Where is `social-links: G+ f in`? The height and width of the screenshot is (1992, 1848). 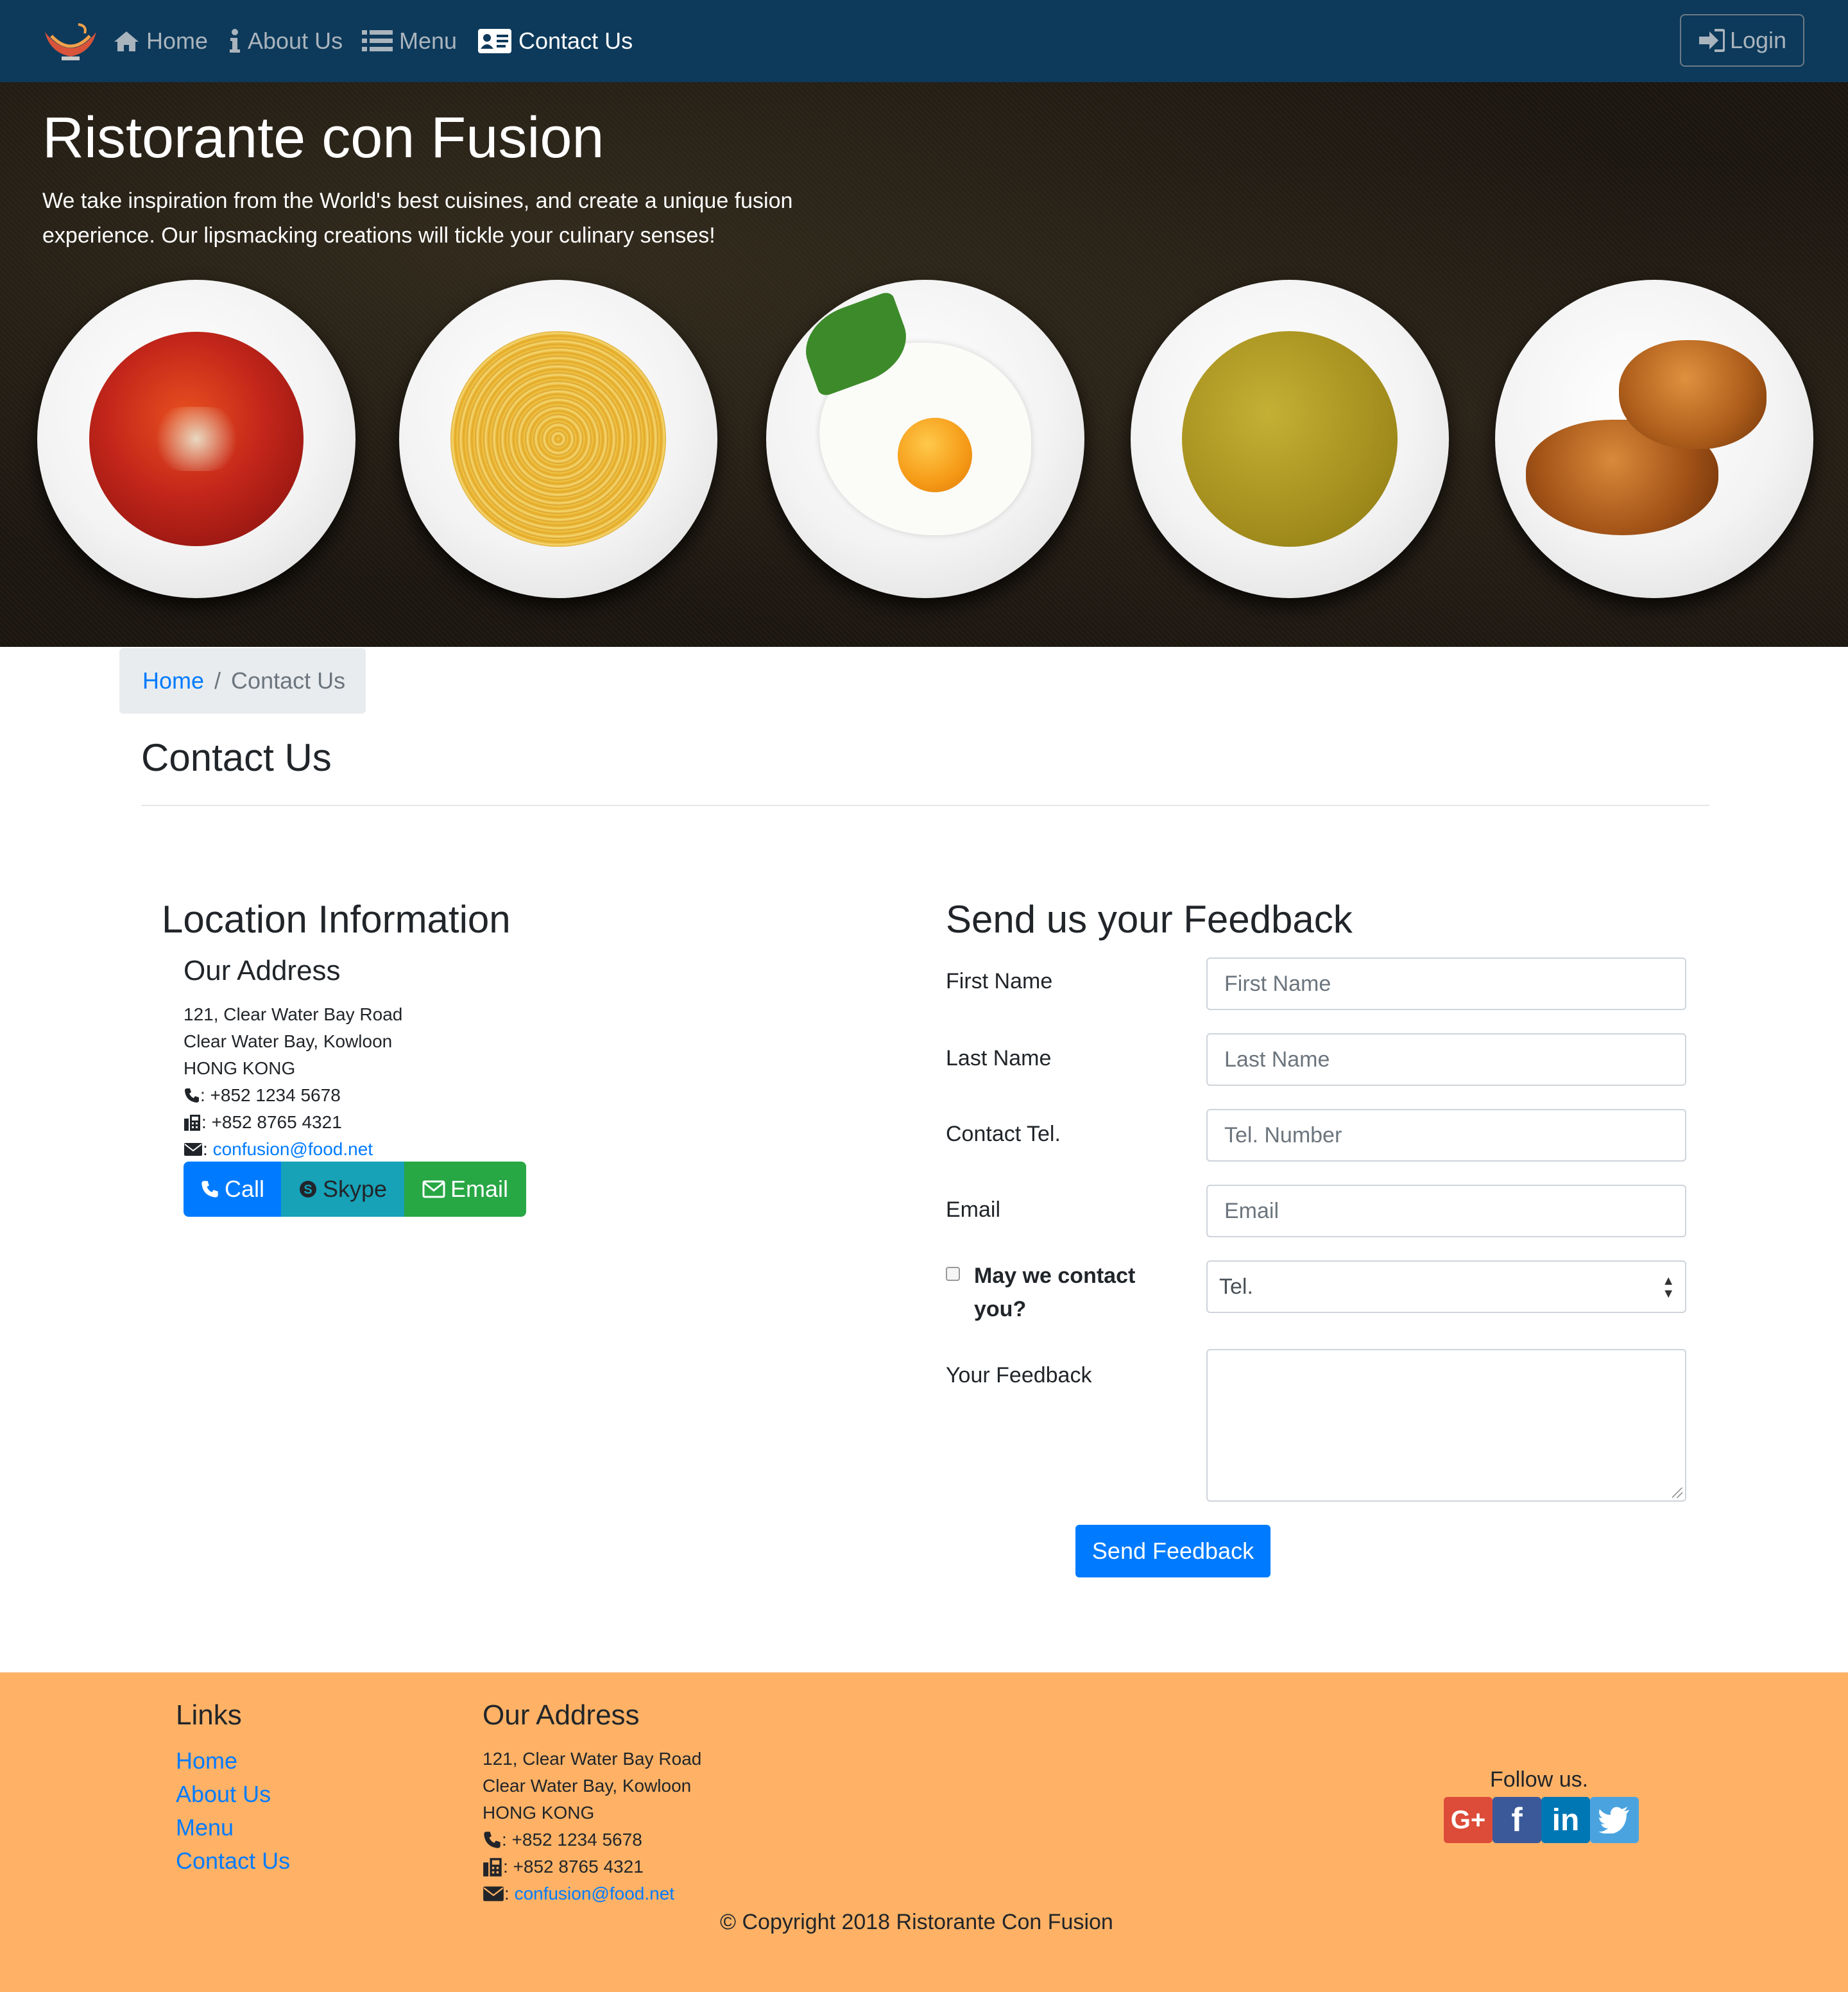
social-links: G+ f in is located at coordinates (1542, 1820).